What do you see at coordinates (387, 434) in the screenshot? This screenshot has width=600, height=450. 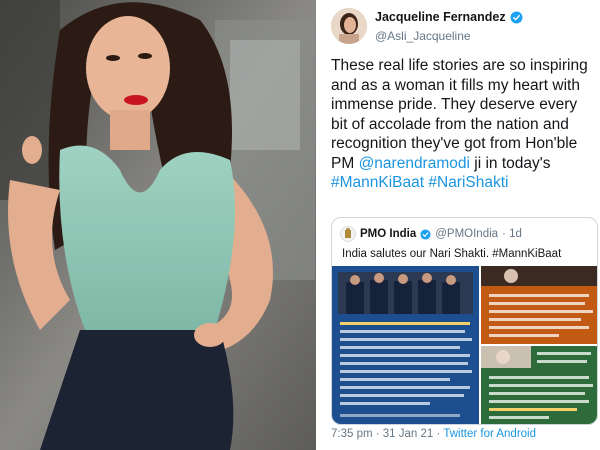 I see `tweet-timestamp: 7:35 pm · 31 Jan 21 ·` at bounding box center [387, 434].